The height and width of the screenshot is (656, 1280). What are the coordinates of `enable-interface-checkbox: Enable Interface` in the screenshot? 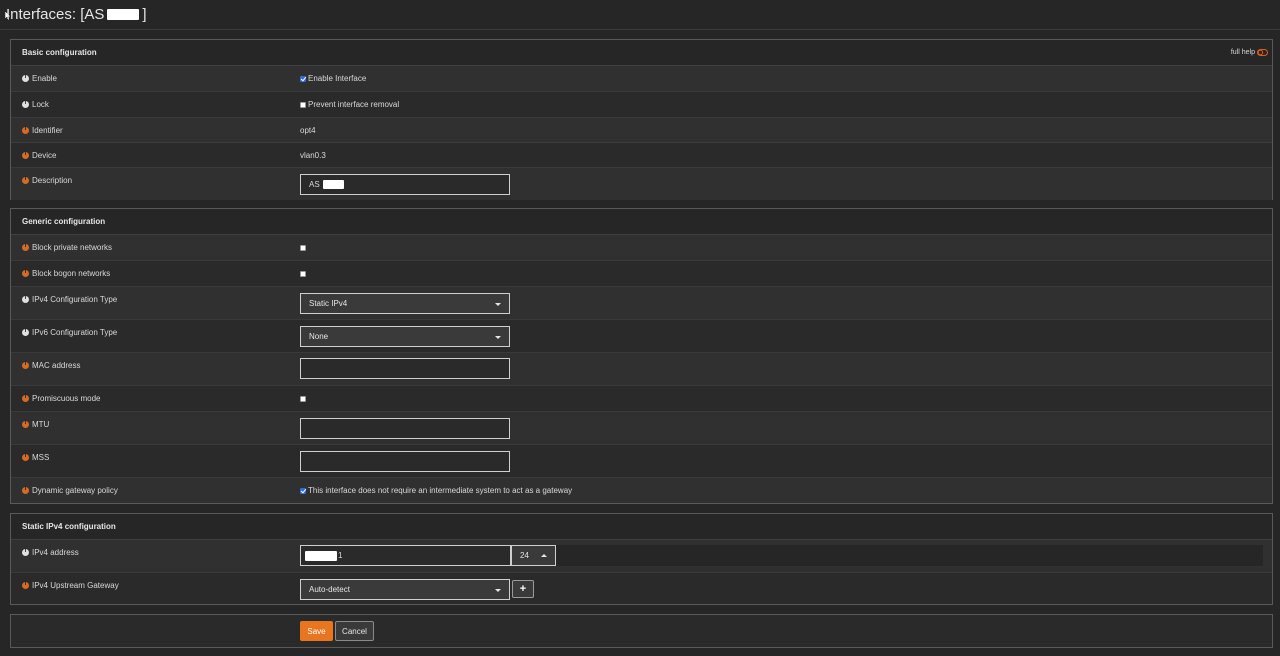 It's located at (333, 78).